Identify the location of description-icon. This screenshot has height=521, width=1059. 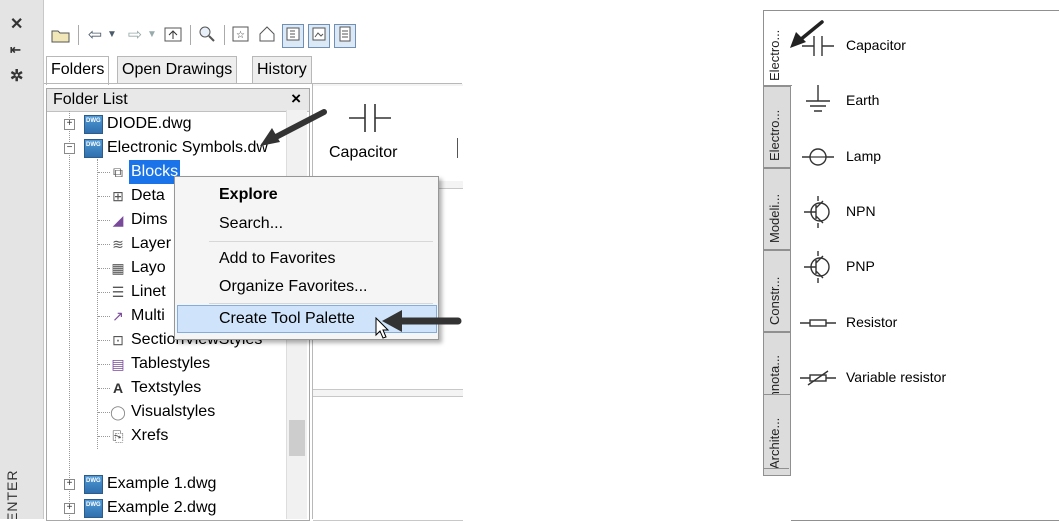
(345, 36).